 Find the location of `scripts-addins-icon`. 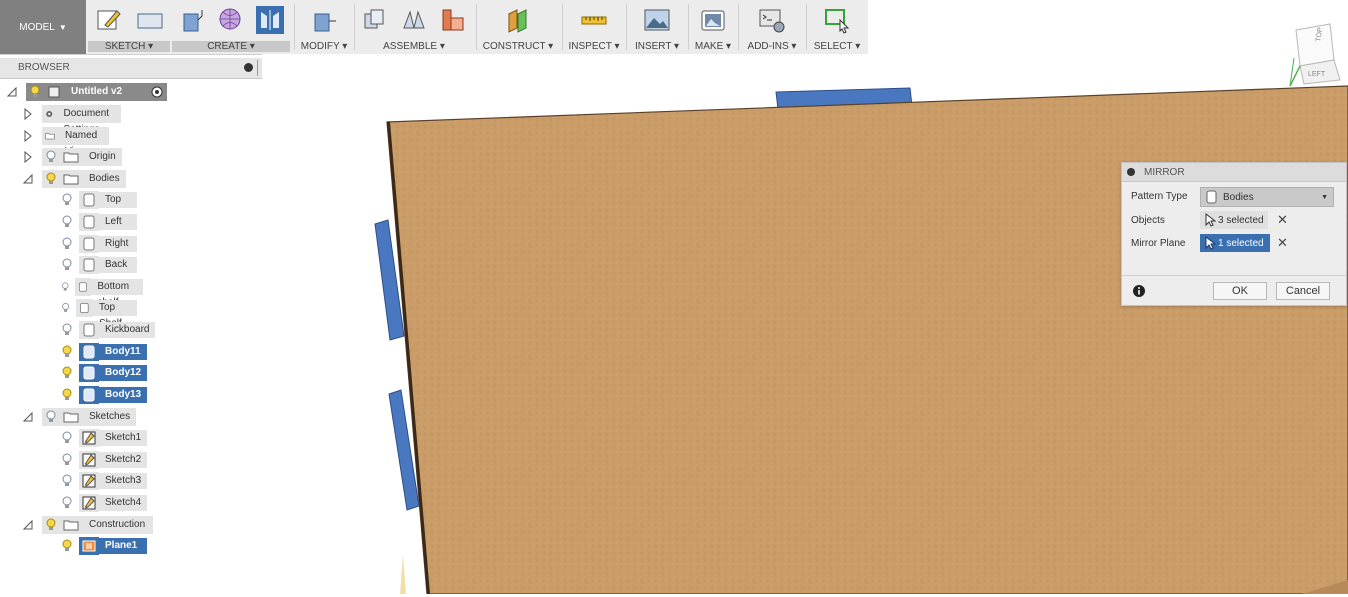

scripts-addins-icon is located at coordinates (772, 20).